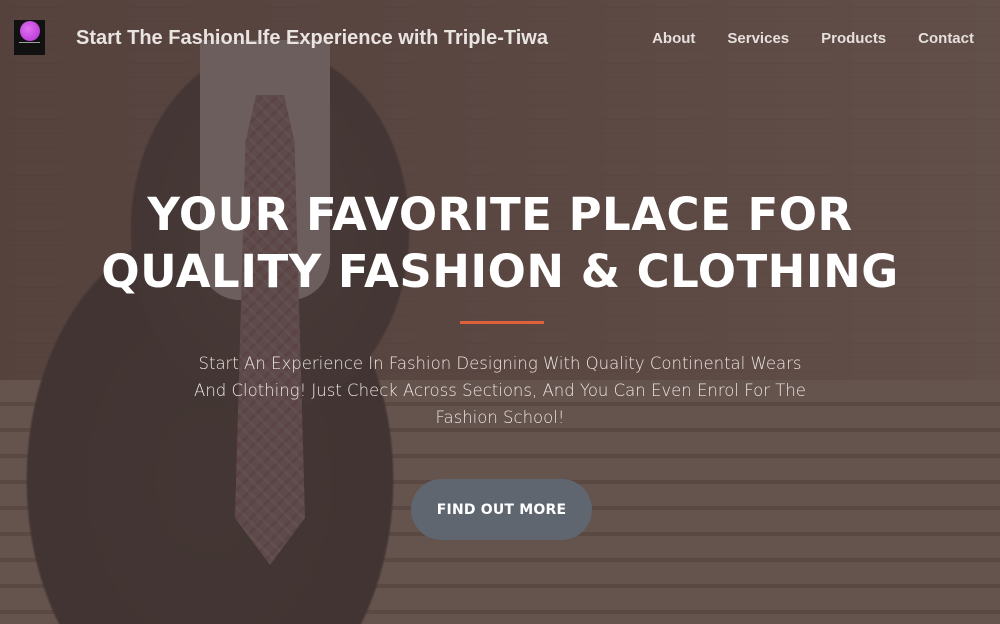 This screenshot has width=1000, height=624. Describe the element at coordinates (853, 38) in the screenshot. I see `nav-link-products: Products` at that location.